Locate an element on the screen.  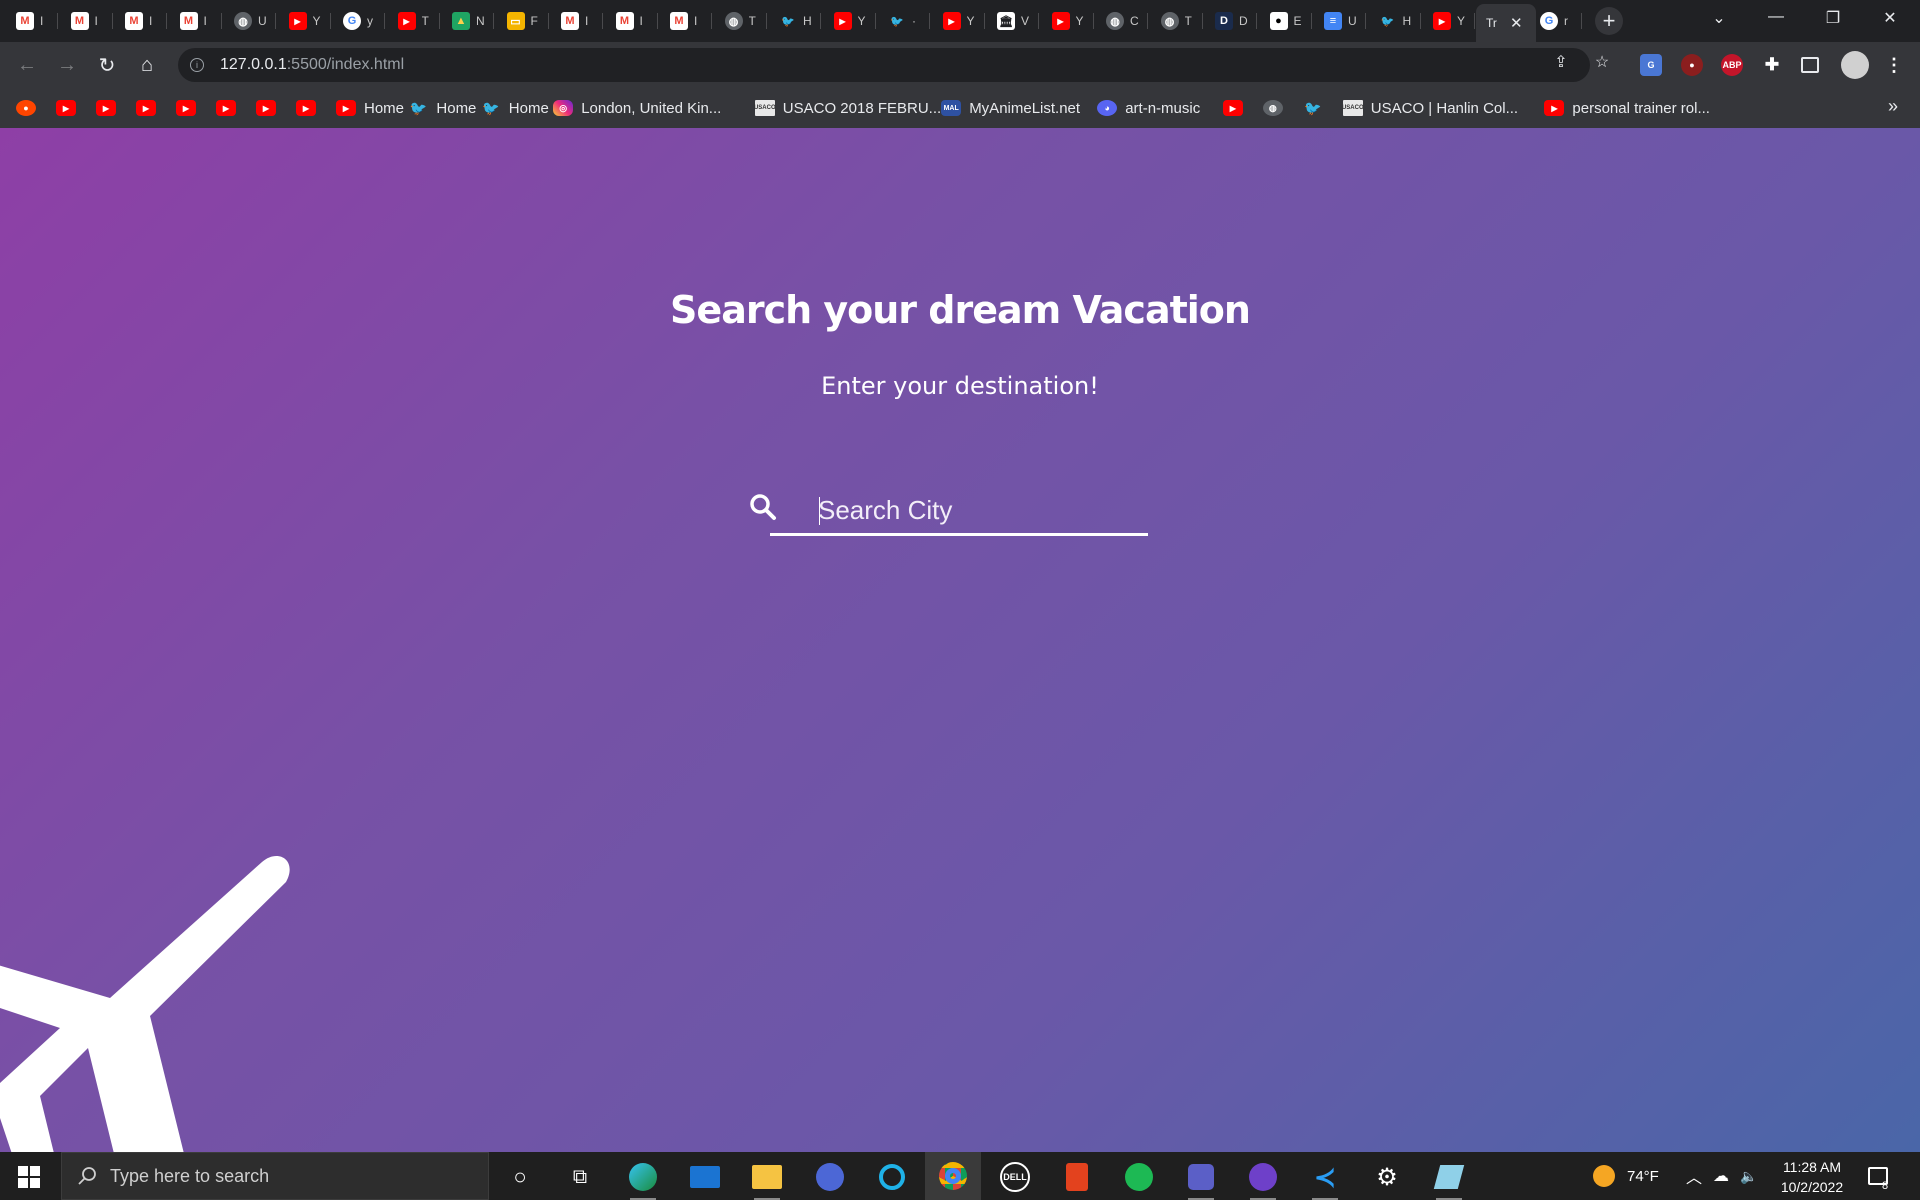
translate-extension-icon: G is located at coordinates (1651, 65).